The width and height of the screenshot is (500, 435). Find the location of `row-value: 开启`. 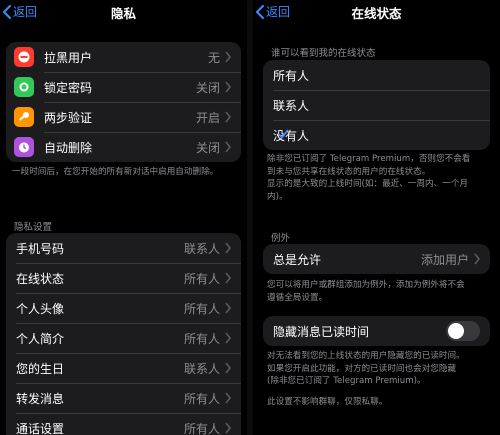

row-value: 开启 is located at coordinates (207, 117).